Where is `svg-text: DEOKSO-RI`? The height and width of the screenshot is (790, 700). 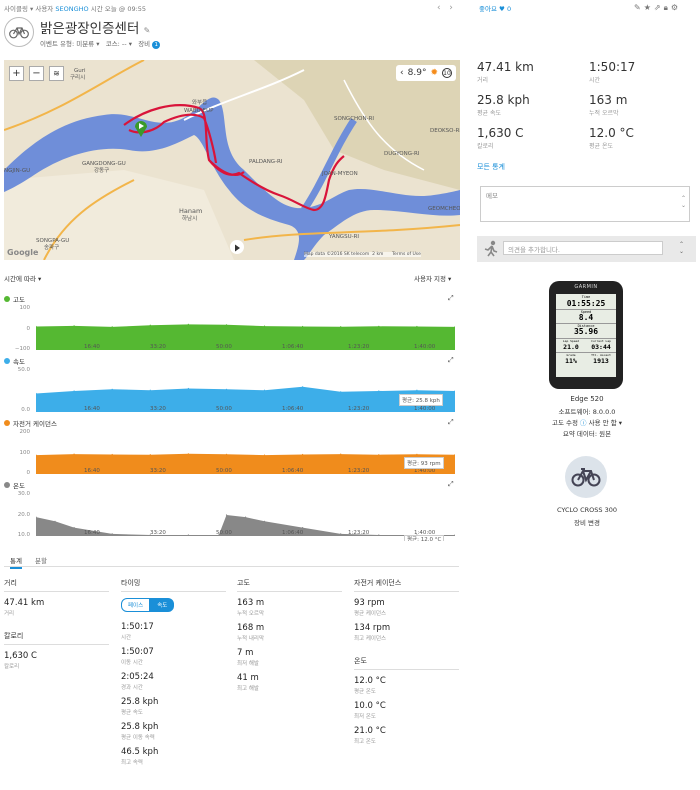
svg-text: DEOKSO-RI is located at coordinates (445, 131).